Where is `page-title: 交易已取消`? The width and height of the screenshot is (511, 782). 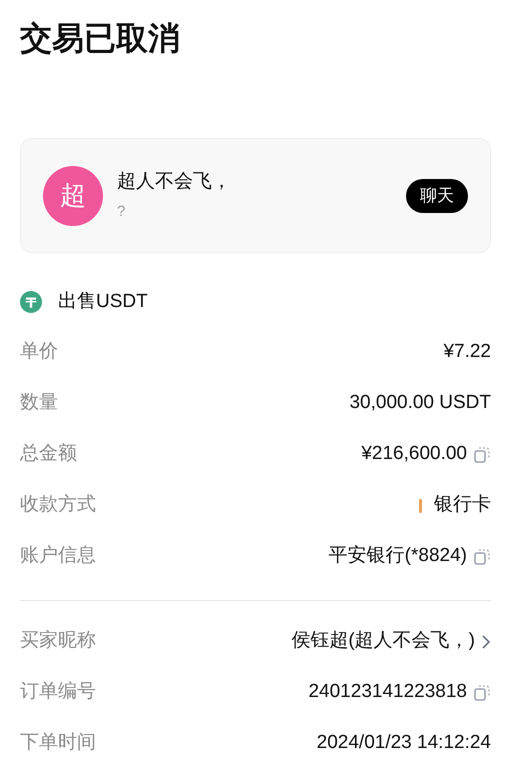 page-title: 交易已取消 is located at coordinates (100, 38).